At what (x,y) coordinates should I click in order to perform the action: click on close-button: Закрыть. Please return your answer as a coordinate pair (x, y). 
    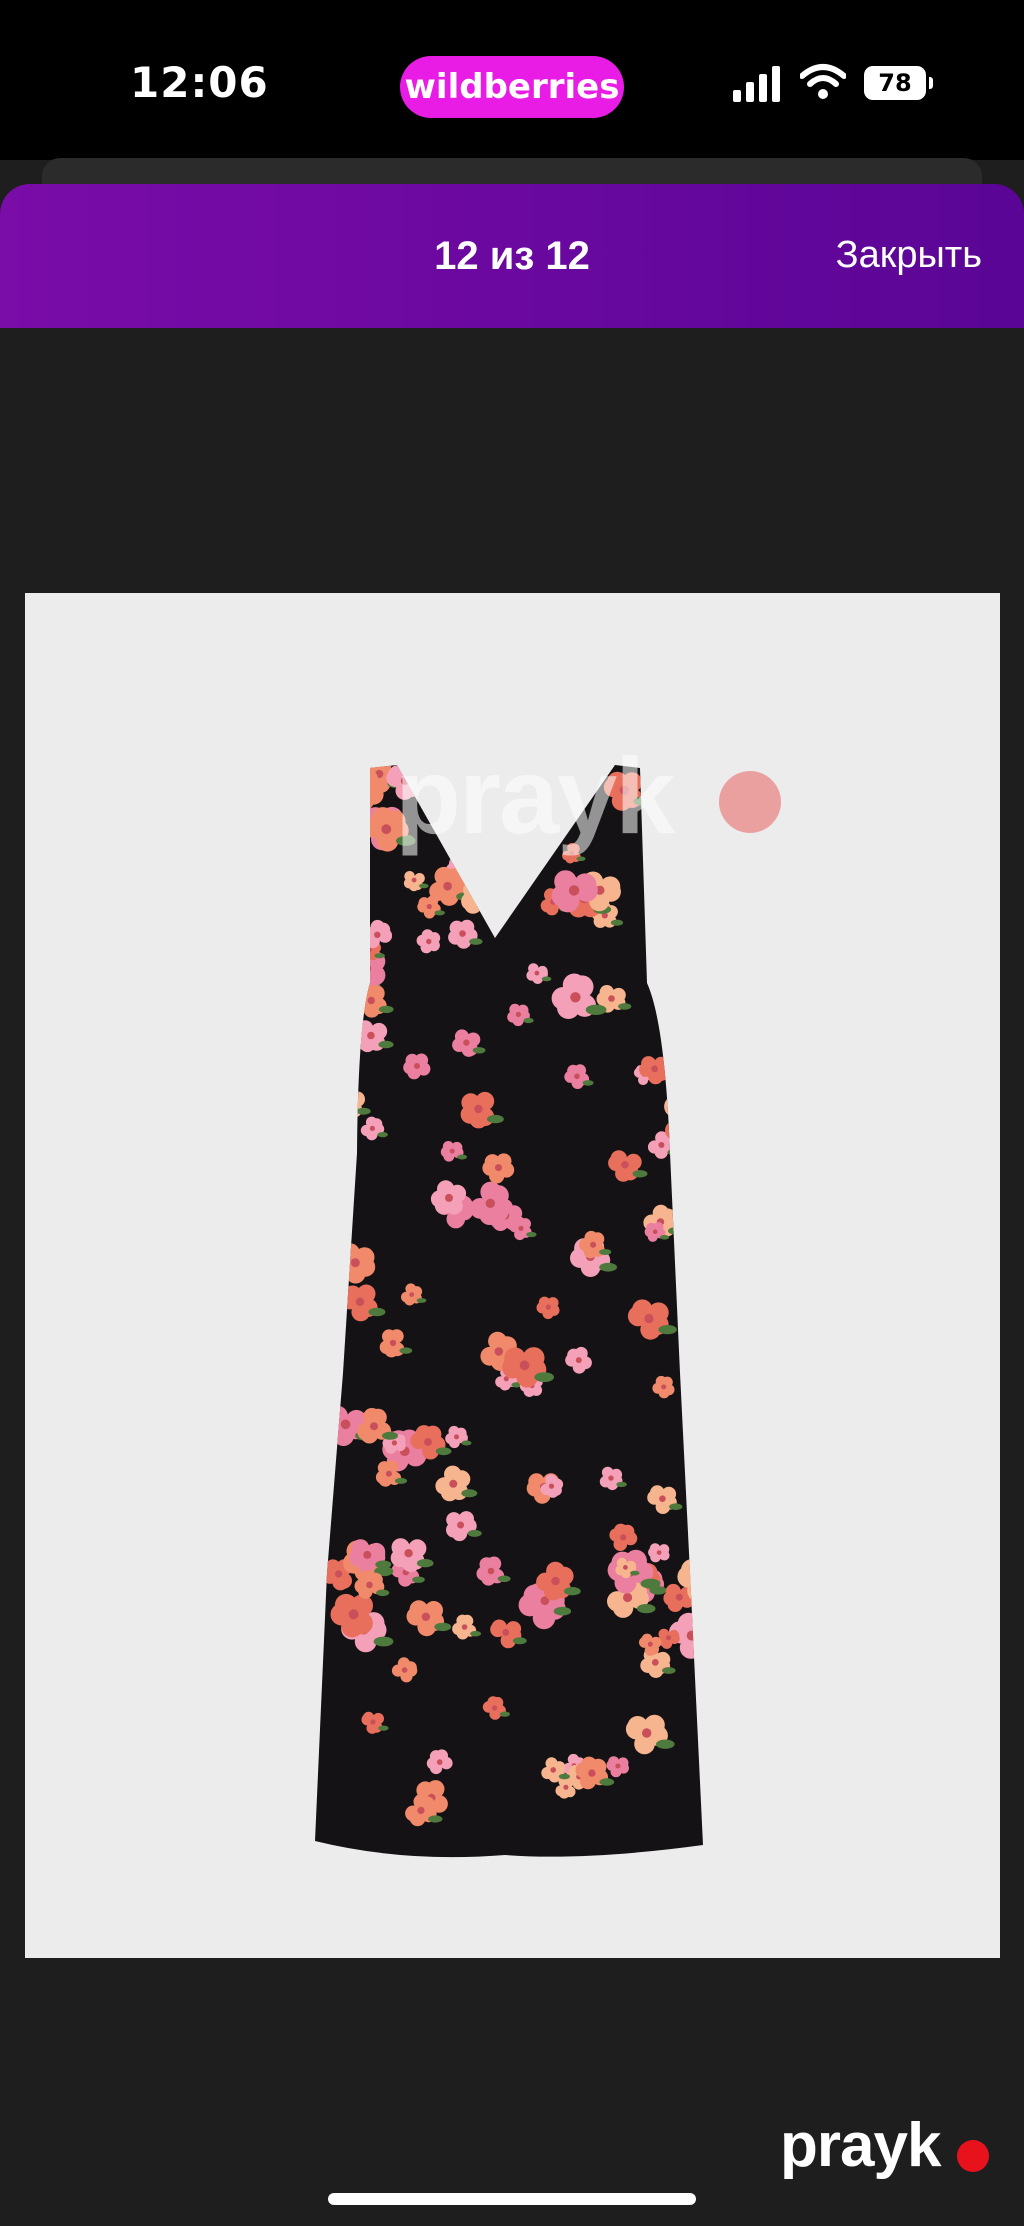
    Looking at the image, I should click on (909, 255).